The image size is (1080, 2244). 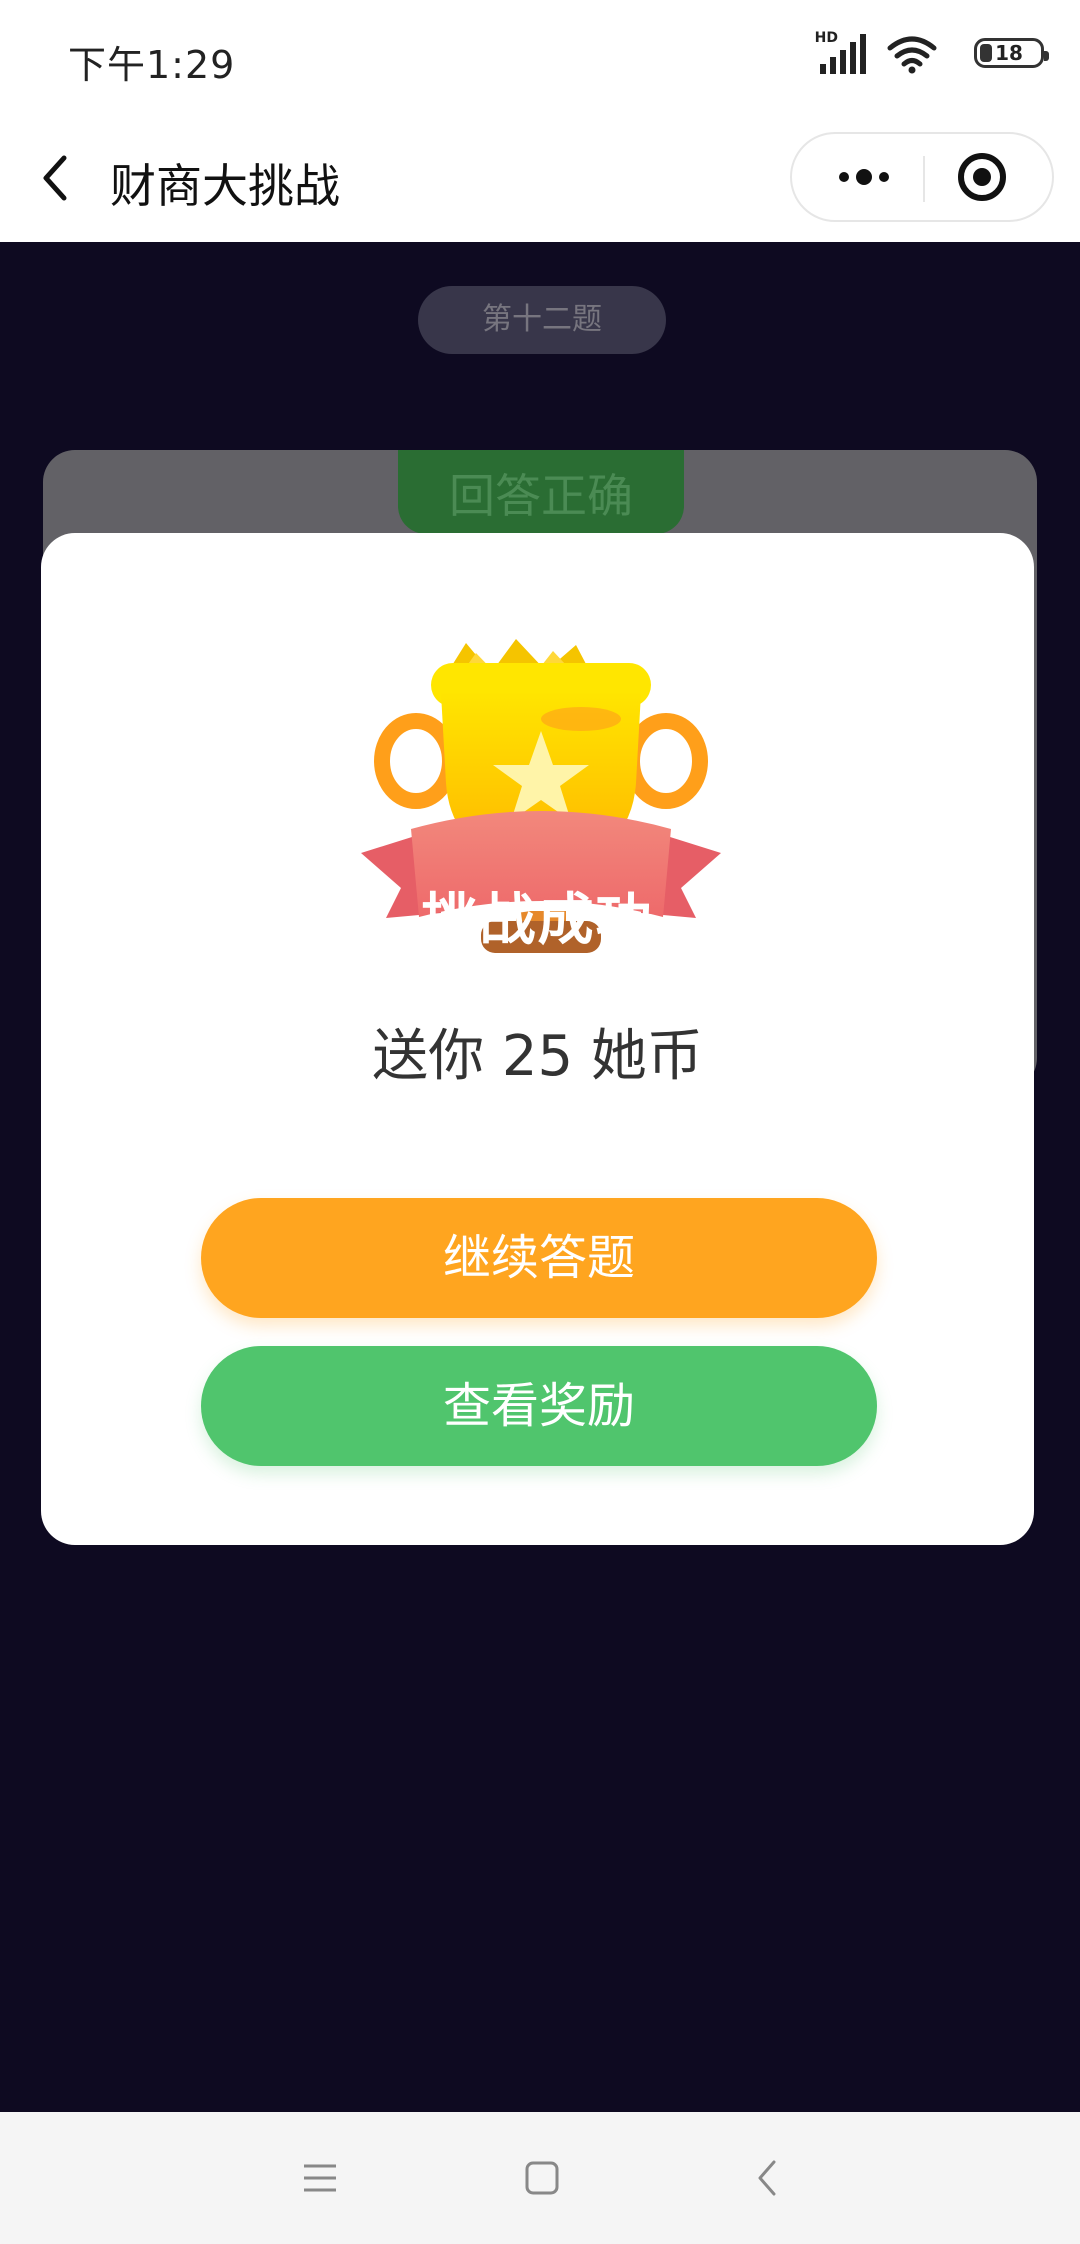 I want to click on question-number-pill: 第十二题, so click(x=542, y=320).